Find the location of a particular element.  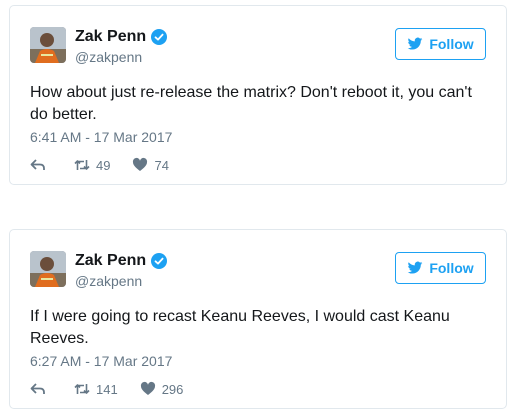

like-count: 296 is located at coordinates (172, 389).